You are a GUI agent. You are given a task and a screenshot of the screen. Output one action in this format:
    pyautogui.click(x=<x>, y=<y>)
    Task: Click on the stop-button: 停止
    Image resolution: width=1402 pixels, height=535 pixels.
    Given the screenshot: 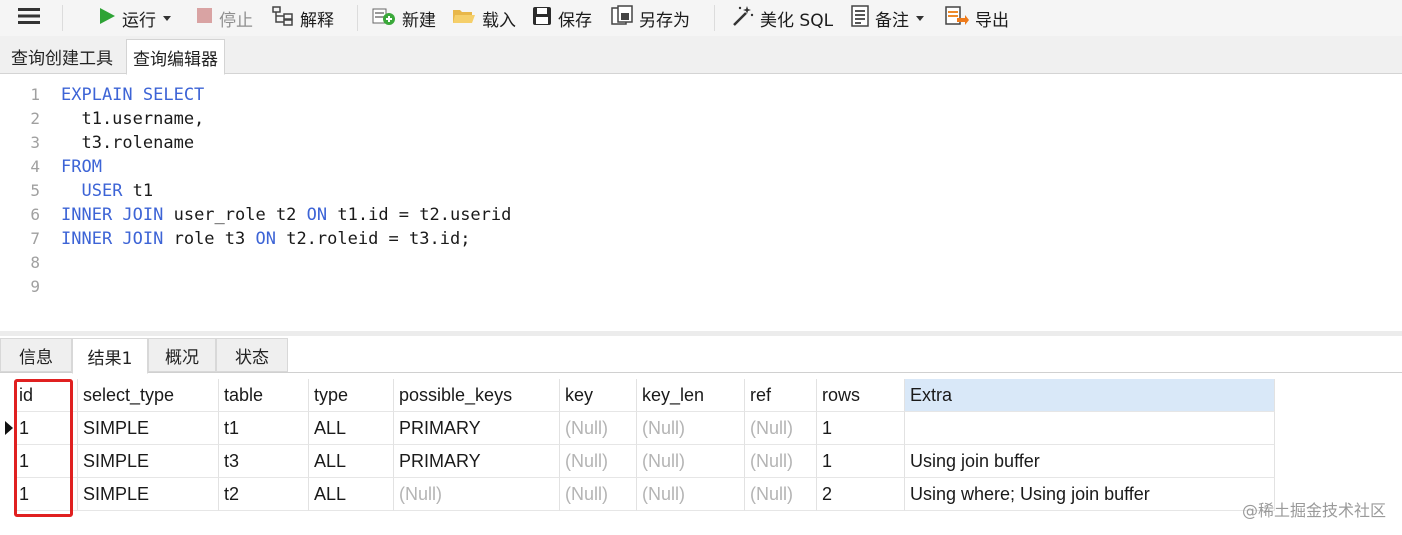 What is the action you would take?
    pyautogui.click(x=224, y=18)
    